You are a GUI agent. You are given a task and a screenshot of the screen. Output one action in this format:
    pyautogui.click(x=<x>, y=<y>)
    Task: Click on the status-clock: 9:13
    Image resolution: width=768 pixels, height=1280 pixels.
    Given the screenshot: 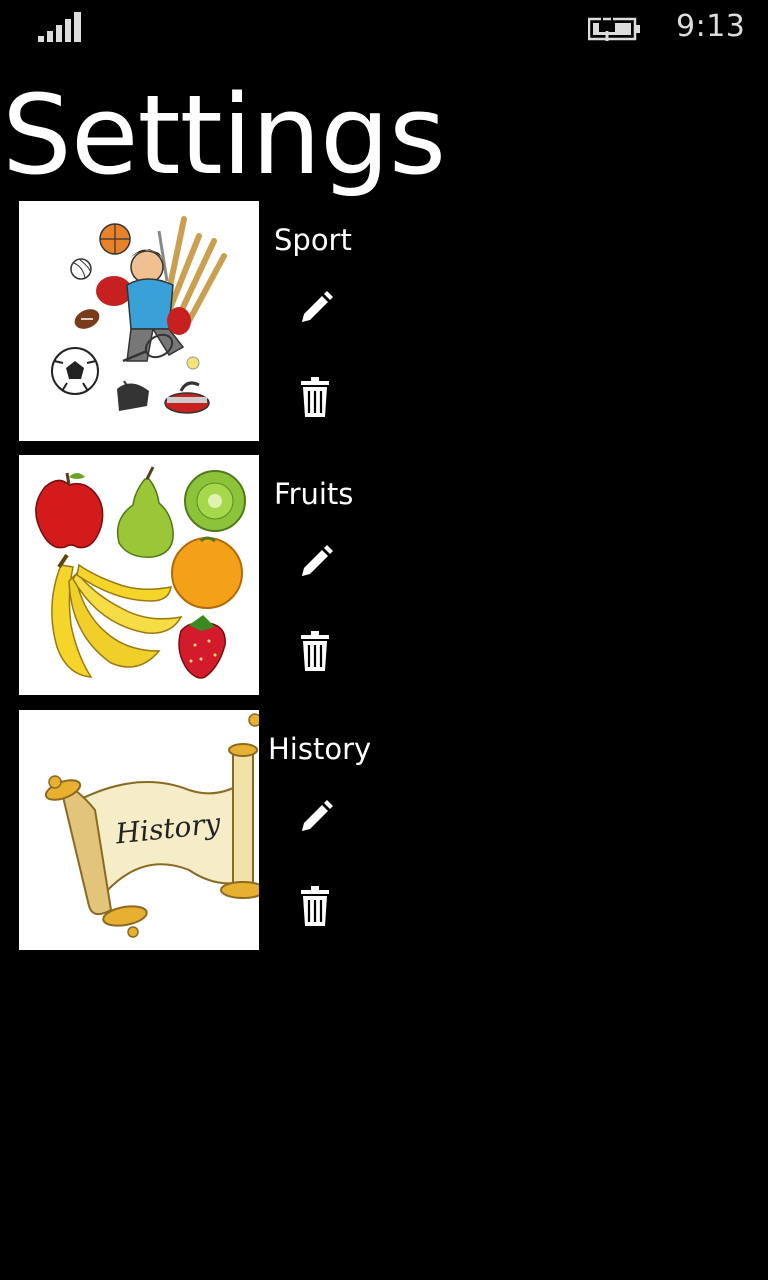 What is the action you would take?
    pyautogui.click(x=711, y=26)
    